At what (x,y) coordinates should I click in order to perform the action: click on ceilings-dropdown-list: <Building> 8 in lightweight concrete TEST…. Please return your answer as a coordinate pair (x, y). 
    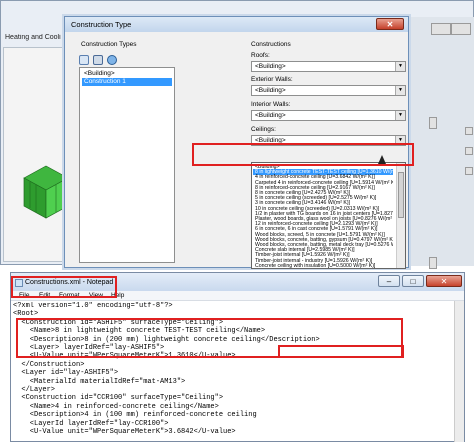
    Looking at the image, I should click on (328, 215).